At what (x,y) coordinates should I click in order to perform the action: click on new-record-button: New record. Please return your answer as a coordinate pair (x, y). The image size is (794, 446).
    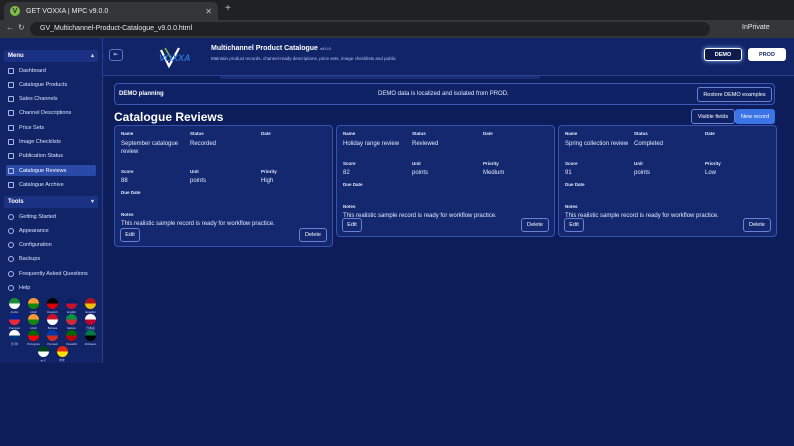
    Looking at the image, I should click on (755, 116).